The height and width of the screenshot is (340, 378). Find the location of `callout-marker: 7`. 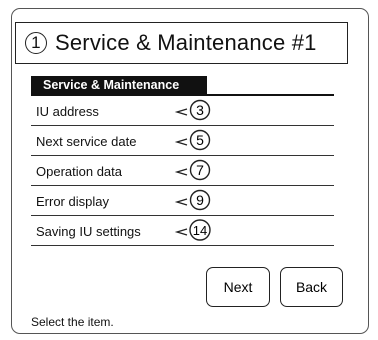

callout-marker: 7 is located at coordinates (192, 170).